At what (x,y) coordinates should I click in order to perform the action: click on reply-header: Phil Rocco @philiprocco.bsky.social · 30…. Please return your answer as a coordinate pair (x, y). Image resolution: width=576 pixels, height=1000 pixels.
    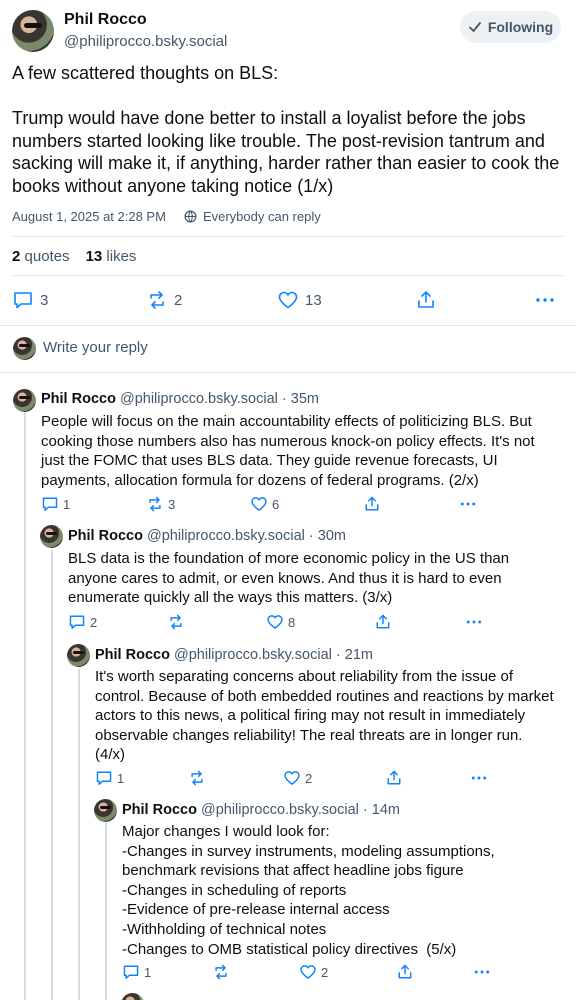
    Looking at the image, I should click on (207, 536).